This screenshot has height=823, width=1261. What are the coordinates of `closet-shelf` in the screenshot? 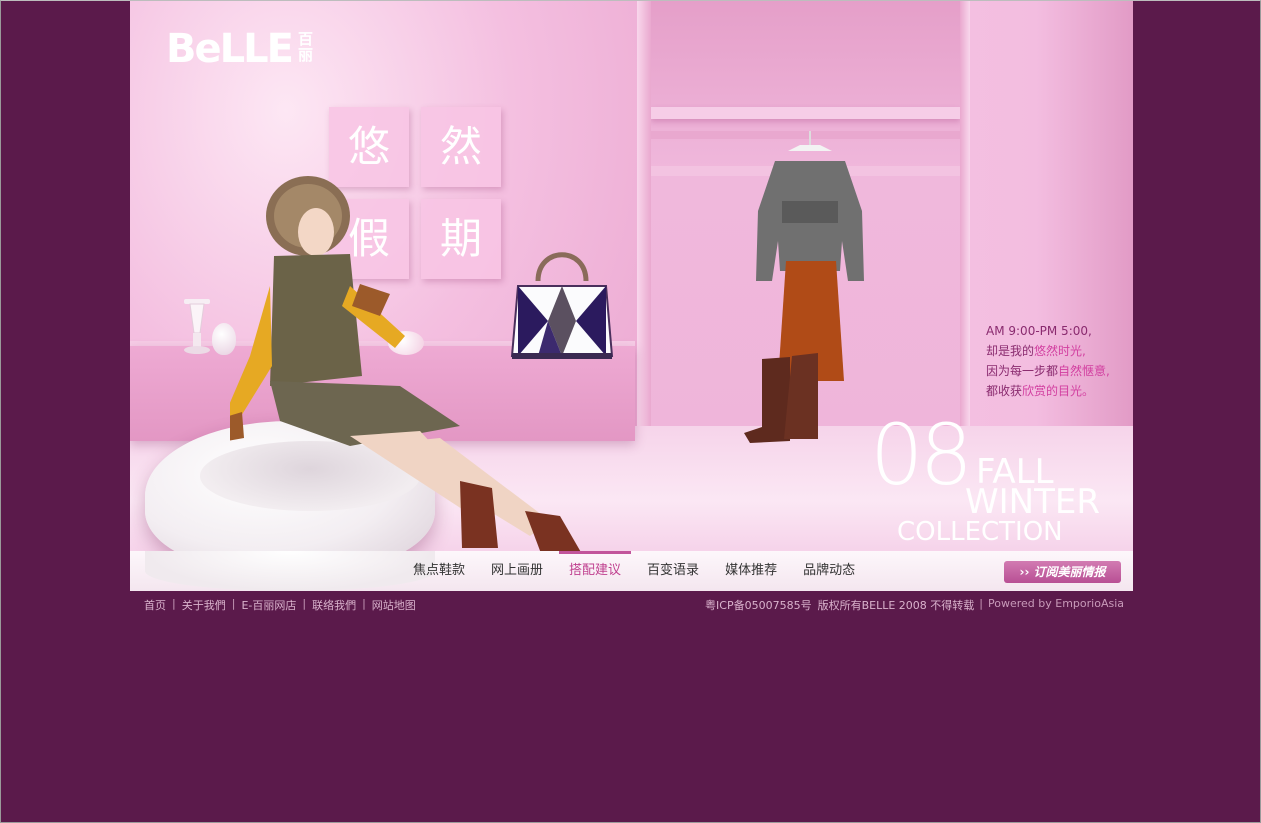 It's located at (805, 113).